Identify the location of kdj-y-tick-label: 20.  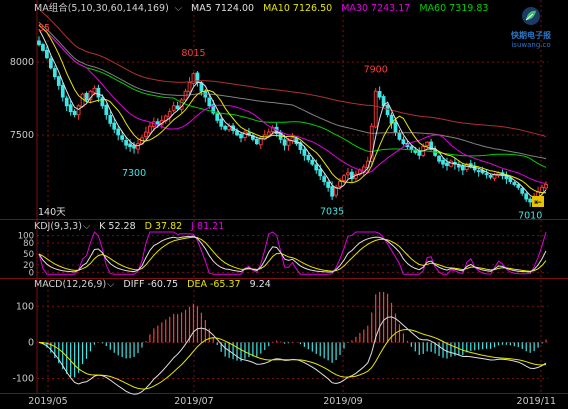
(28, 266).